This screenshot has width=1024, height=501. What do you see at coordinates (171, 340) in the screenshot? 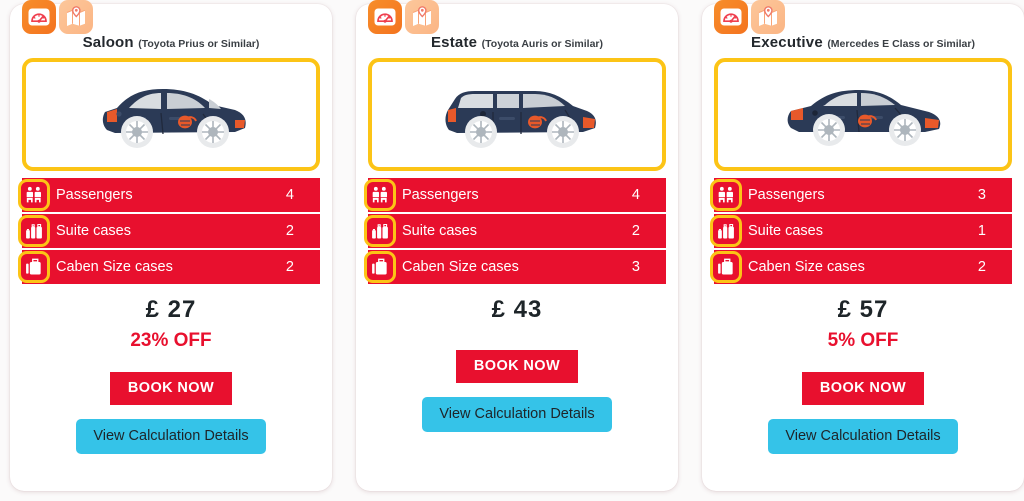
I see `discount-badge: 23% OFF` at bounding box center [171, 340].